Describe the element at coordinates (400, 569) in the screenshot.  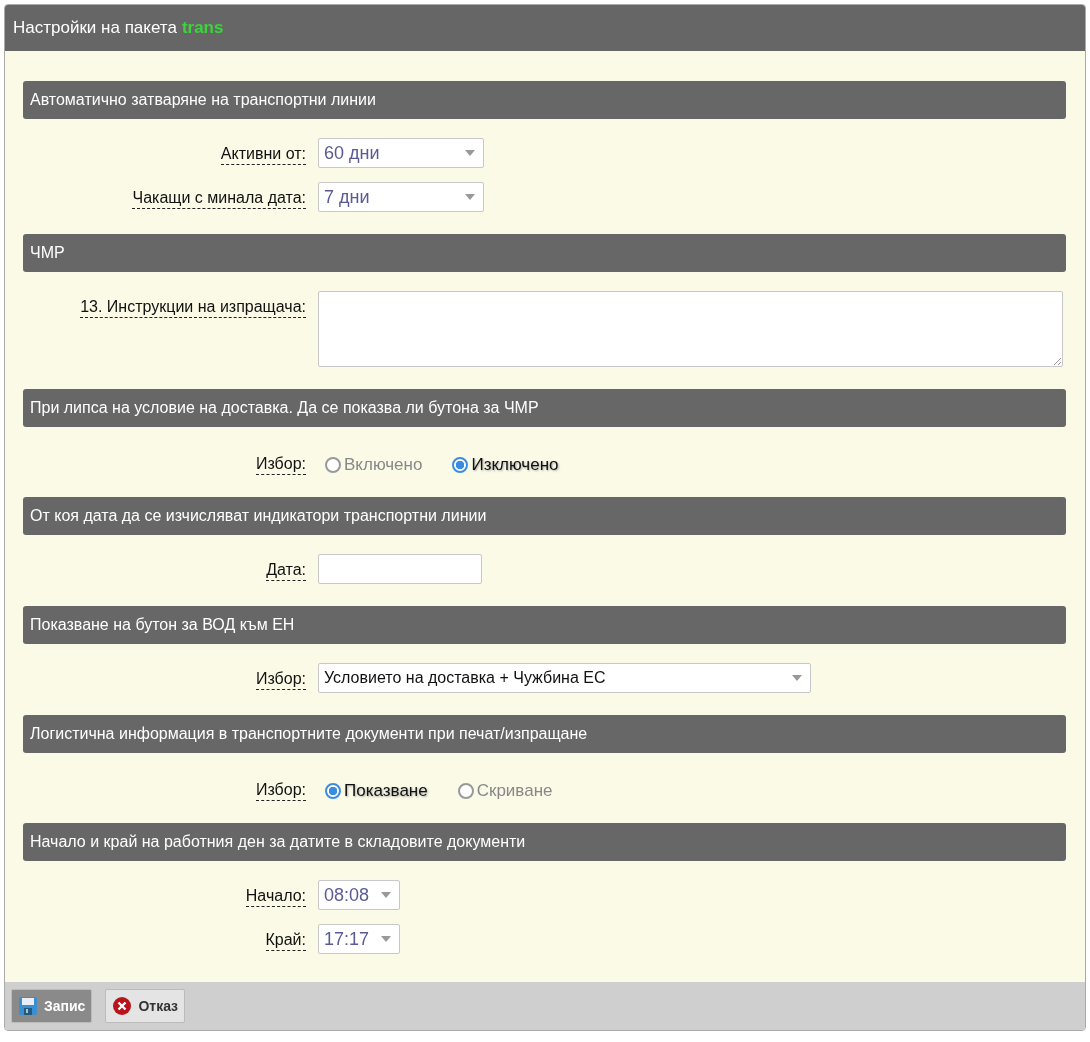
I see `date-input` at that location.